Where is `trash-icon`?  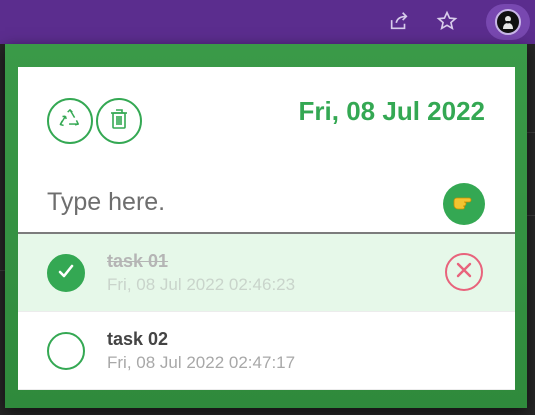
trash-icon is located at coordinates (119, 121).